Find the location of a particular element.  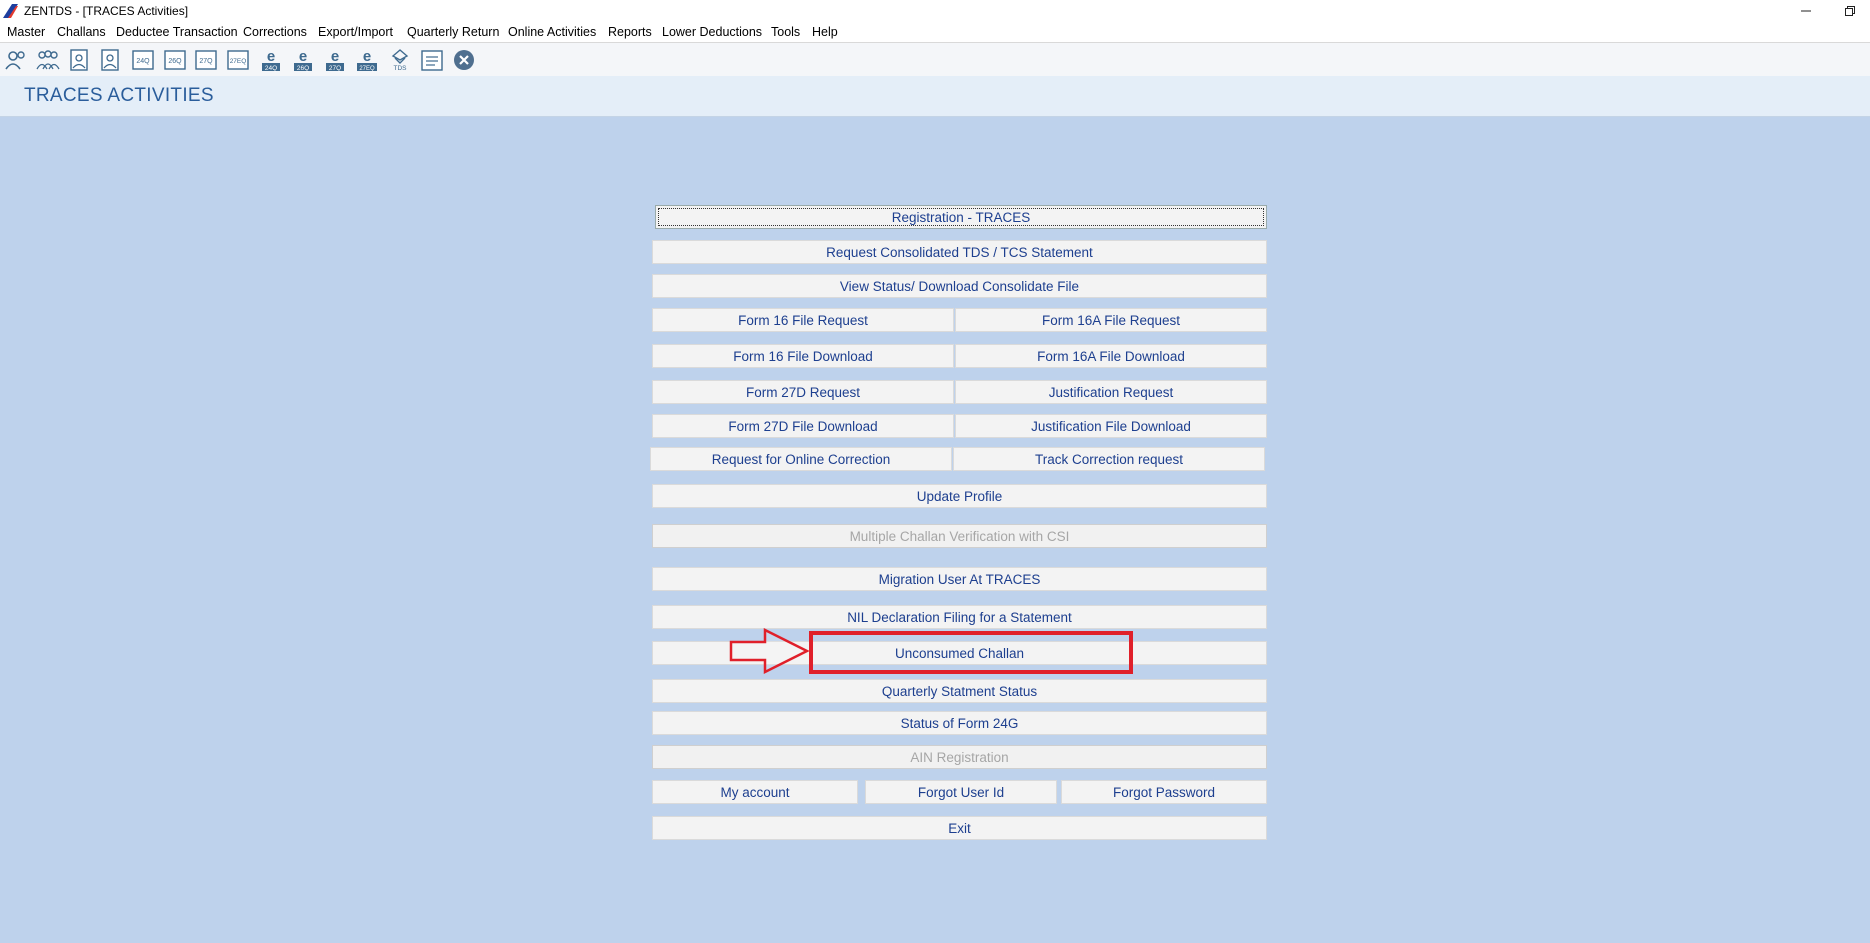

menu-deductee-transaction: Deductee Transaction is located at coordinates (177, 32).